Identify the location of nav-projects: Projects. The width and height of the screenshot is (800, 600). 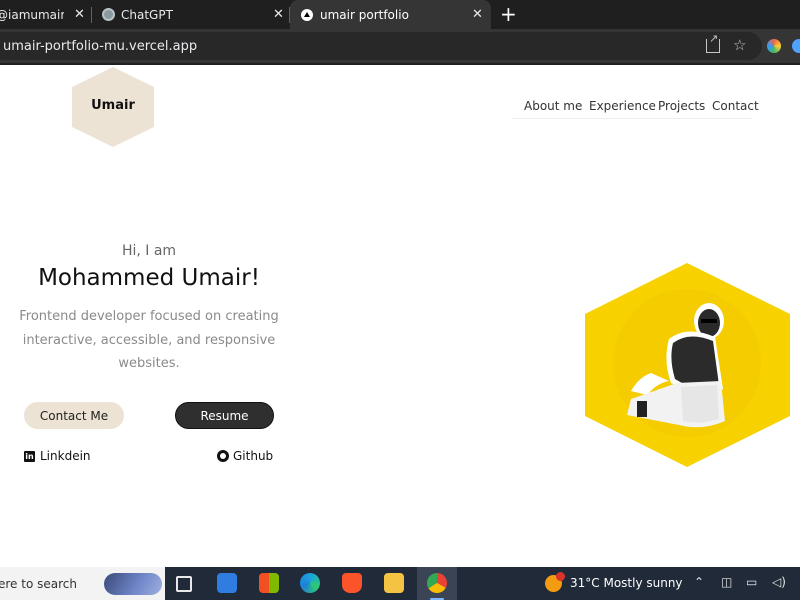
(681, 106).